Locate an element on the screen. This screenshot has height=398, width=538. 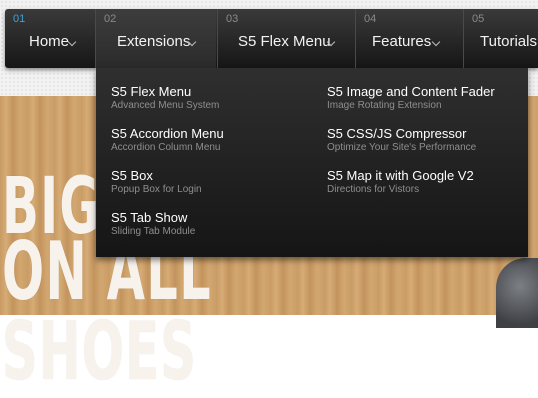
nav-item-extensions: 02 Extensions is located at coordinates (156, 38).